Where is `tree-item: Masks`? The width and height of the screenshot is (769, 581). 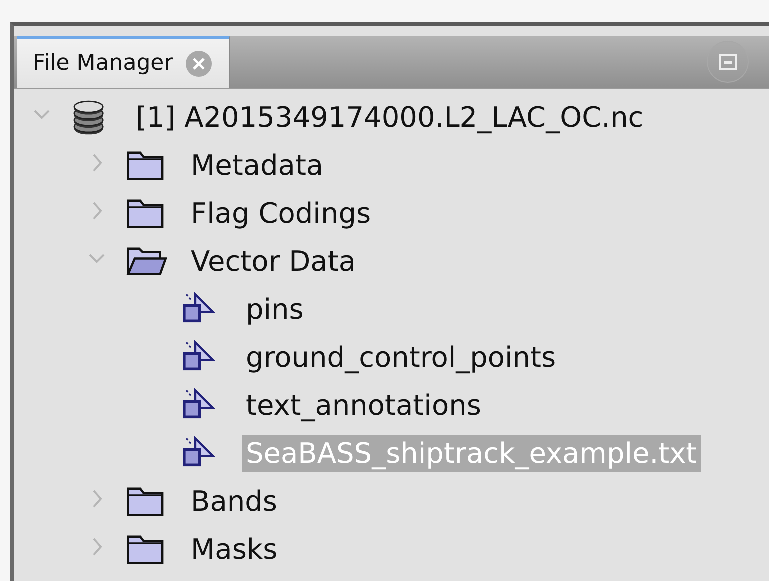
tree-item: Masks is located at coordinates (234, 549).